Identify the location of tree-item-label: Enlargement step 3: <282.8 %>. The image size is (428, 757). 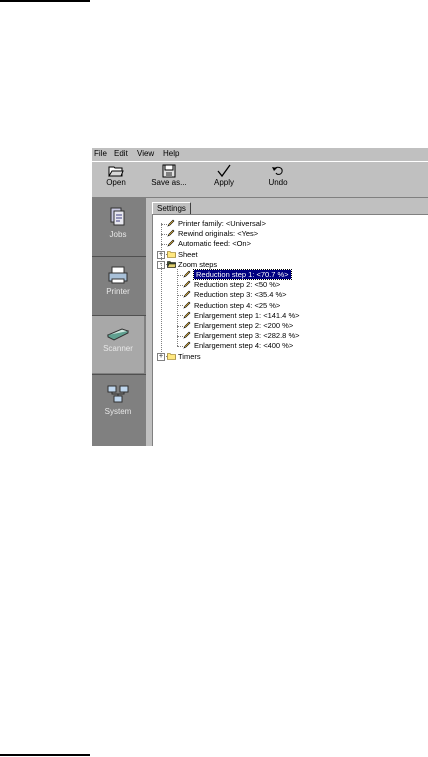
(247, 336).